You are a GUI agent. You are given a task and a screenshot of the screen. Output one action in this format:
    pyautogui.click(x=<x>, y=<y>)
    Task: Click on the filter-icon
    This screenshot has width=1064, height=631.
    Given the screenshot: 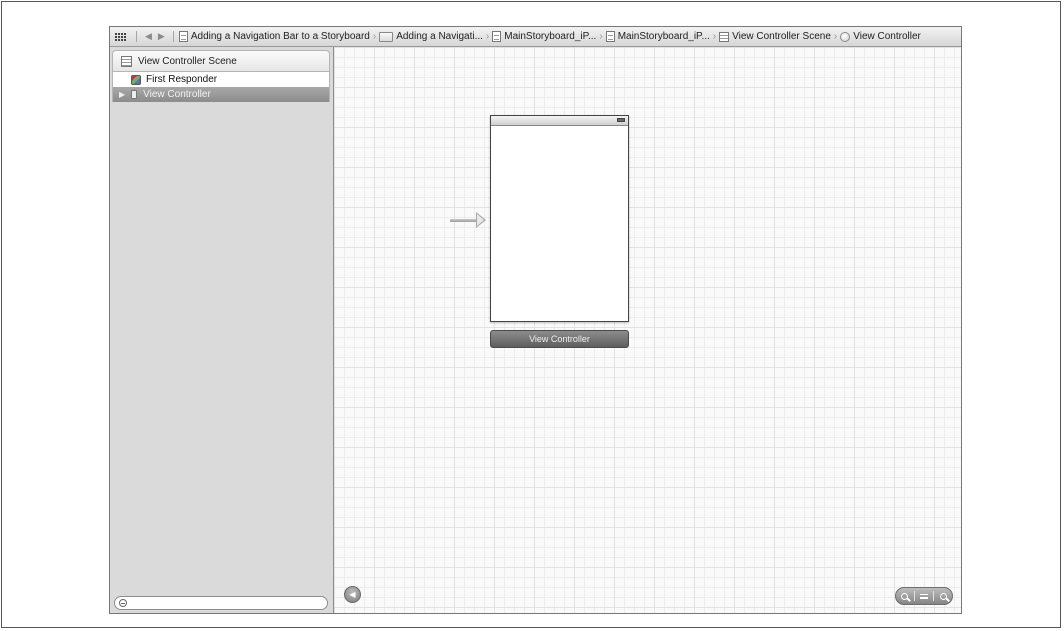 What is the action you would take?
    pyautogui.click(x=123, y=603)
    